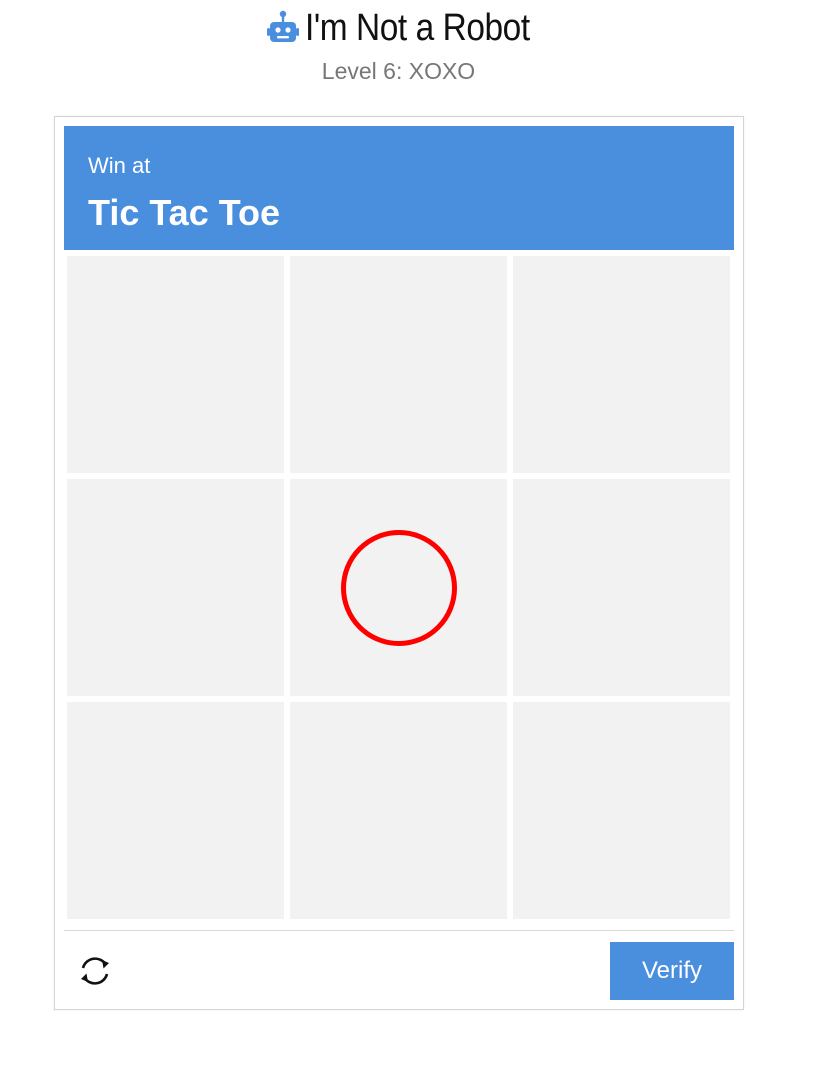 Image resolution: width=825 pixels, height=1065 pixels. What do you see at coordinates (282, 28) in the screenshot?
I see `robot-icon` at bounding box center [282, 28].